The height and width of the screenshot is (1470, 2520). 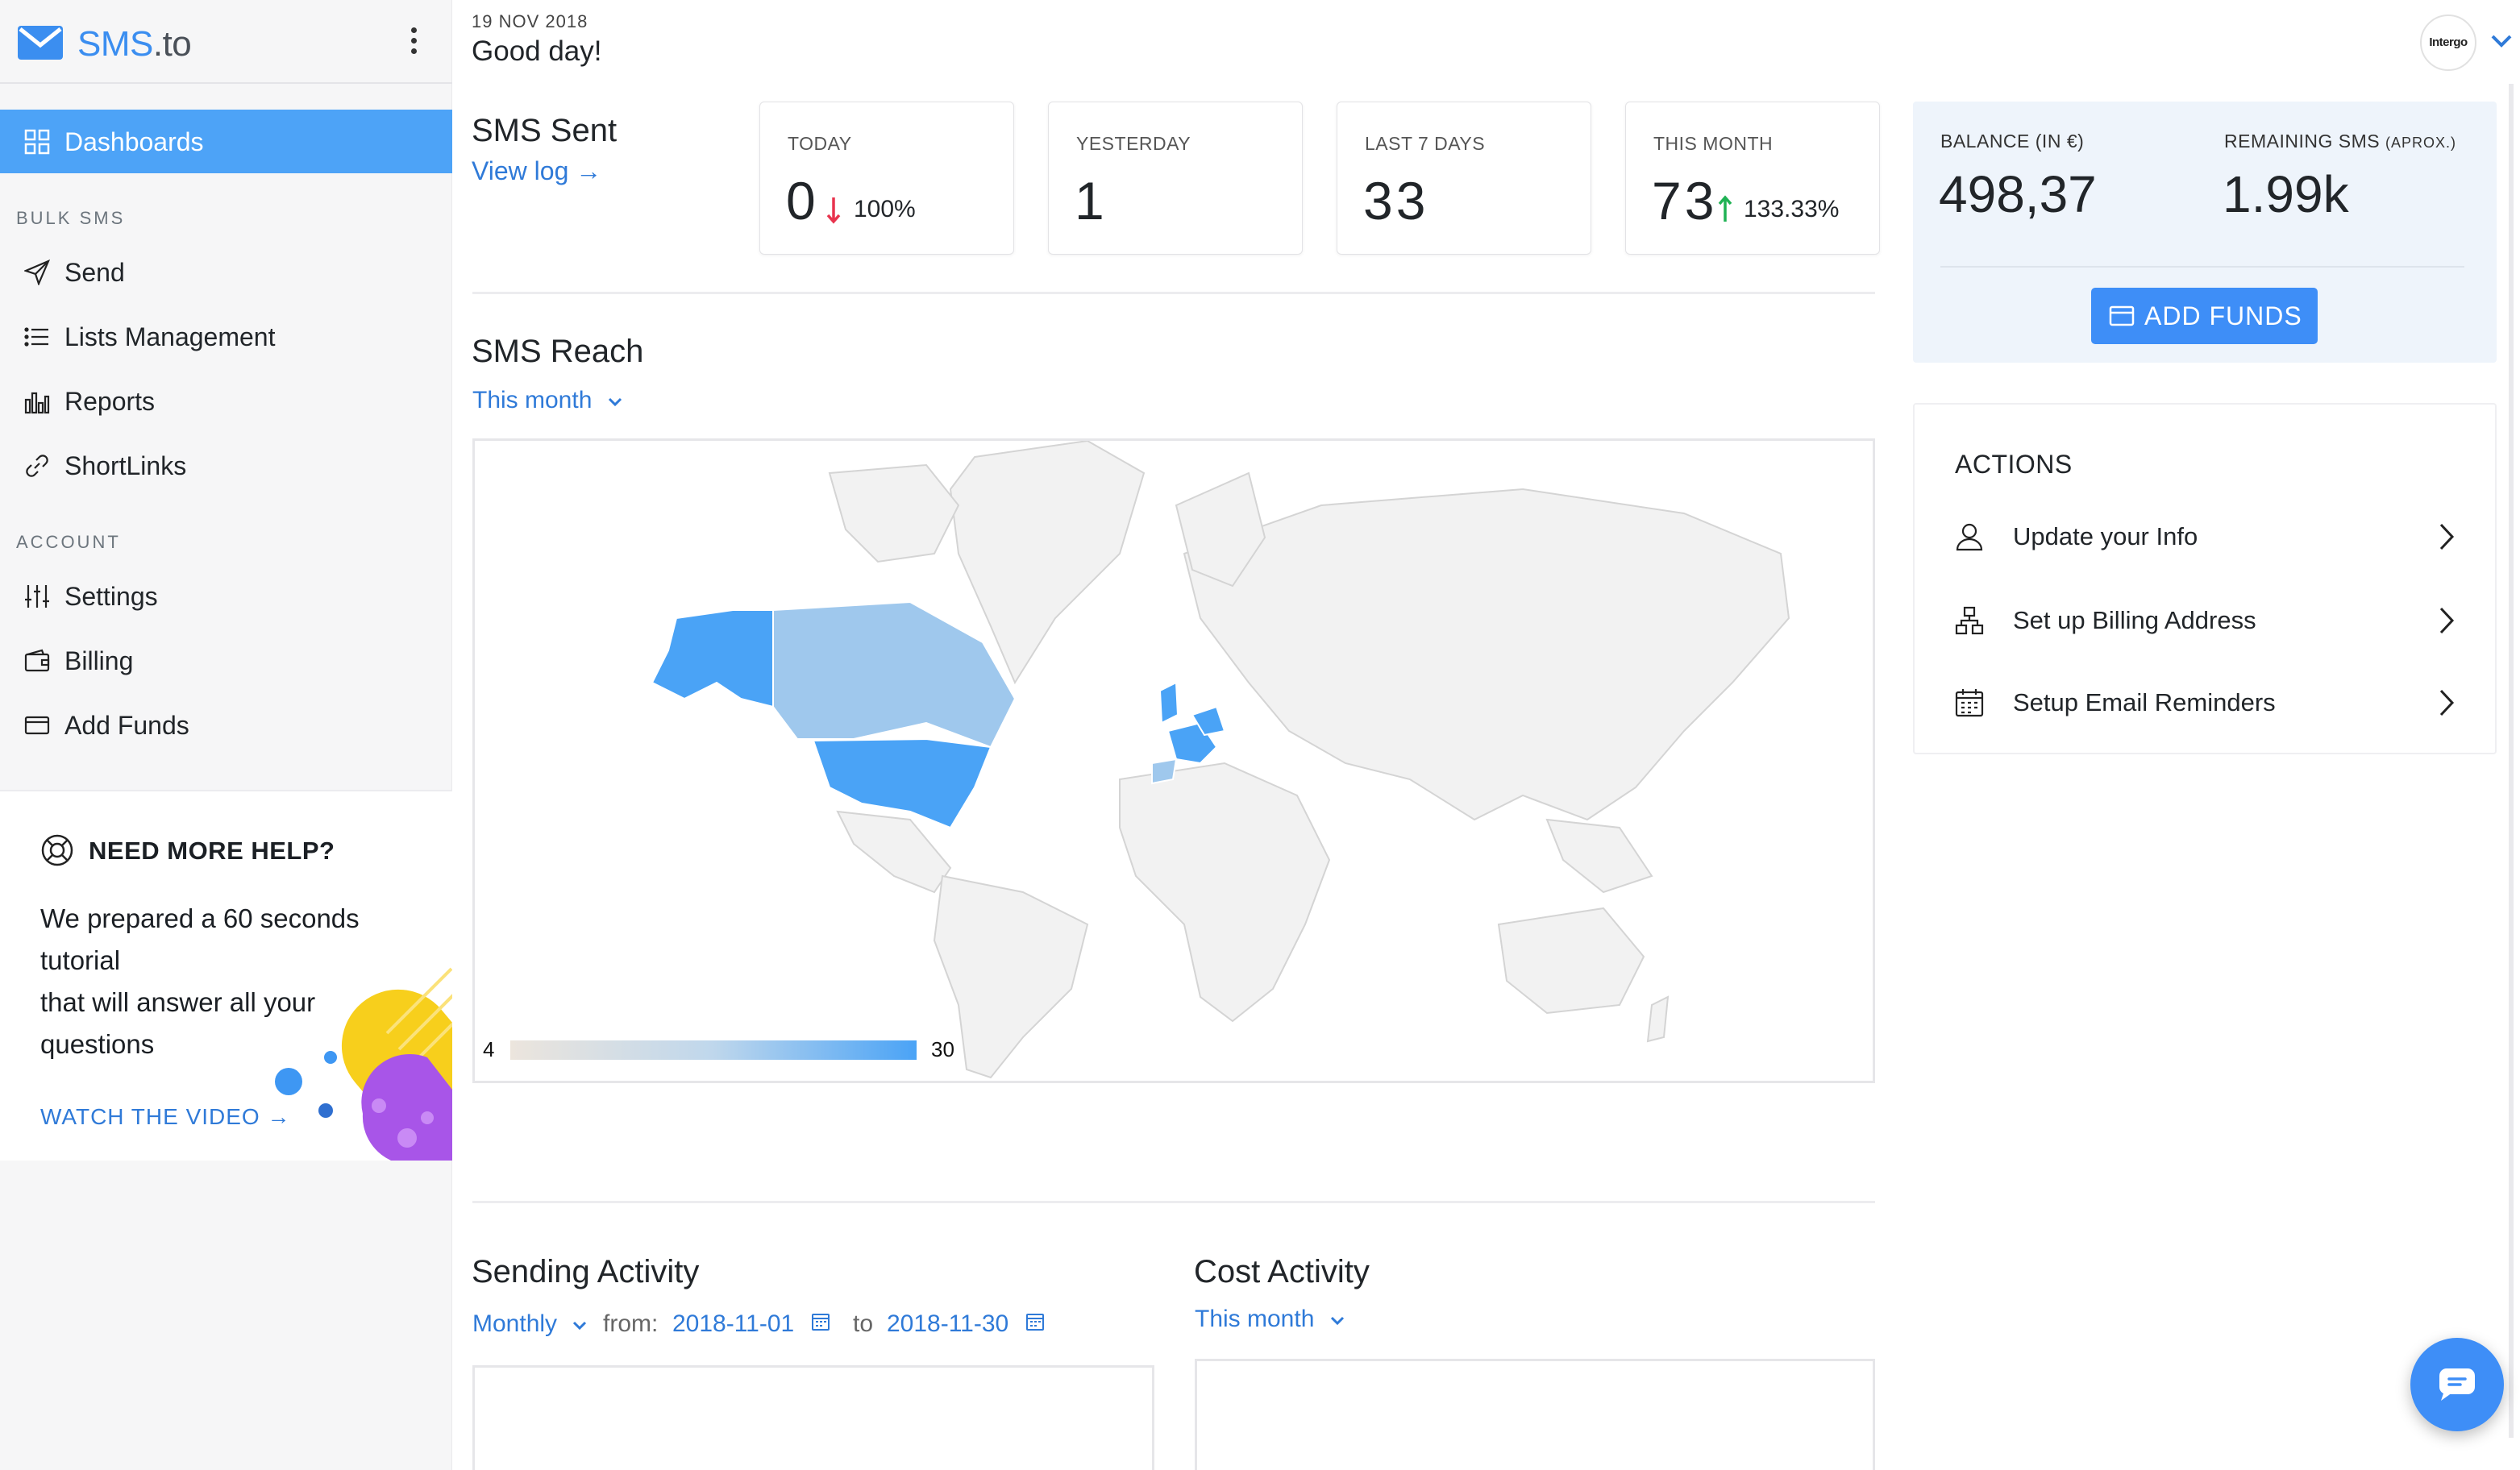 I want to click on action-email-reminders: Setup Email Reminders, so click(x=2205, y=703).